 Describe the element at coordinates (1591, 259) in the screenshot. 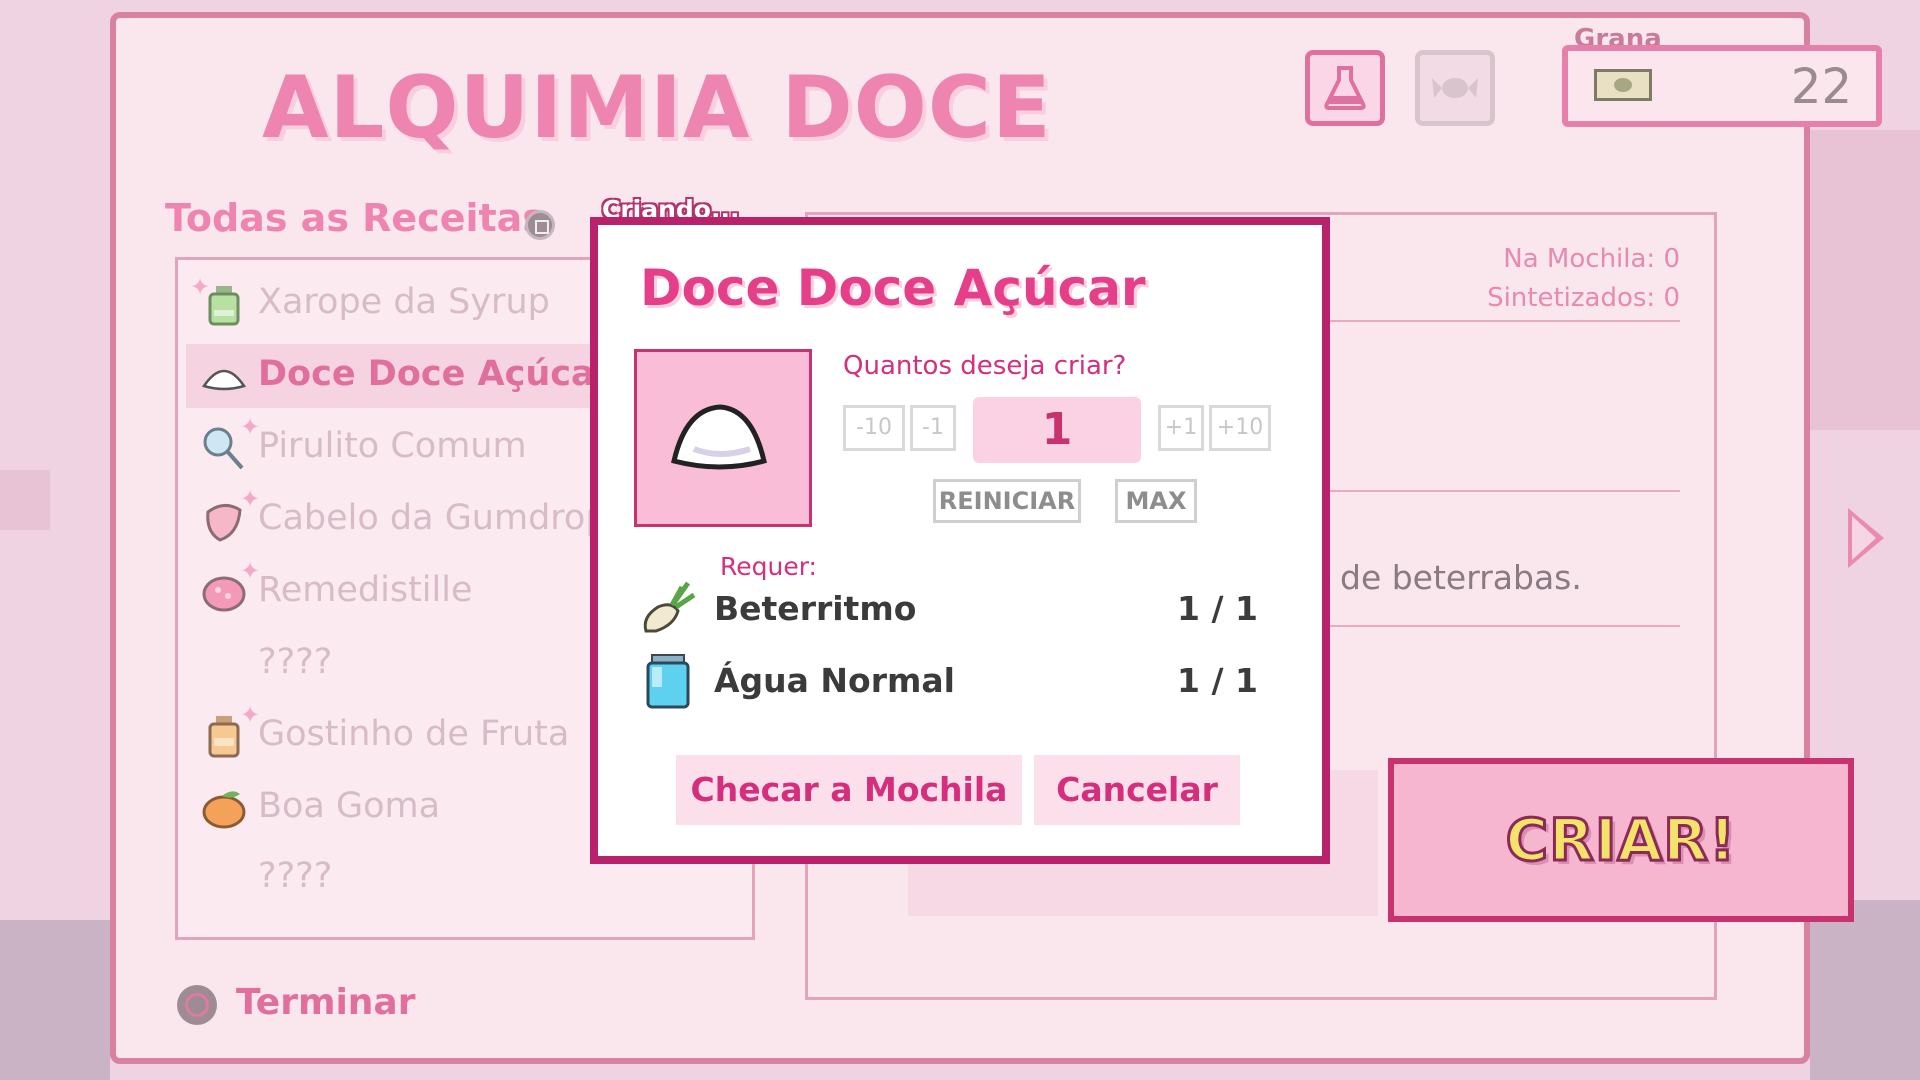

I see `in-bag-count: Na Mochila: 0` at that location.